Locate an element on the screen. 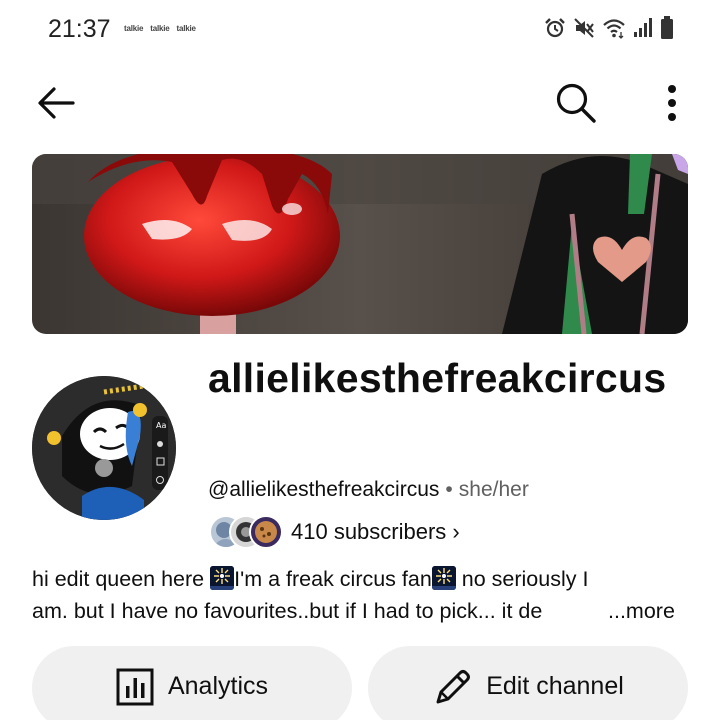  channel-avatar: Aa is located at coordinates (104, 448).